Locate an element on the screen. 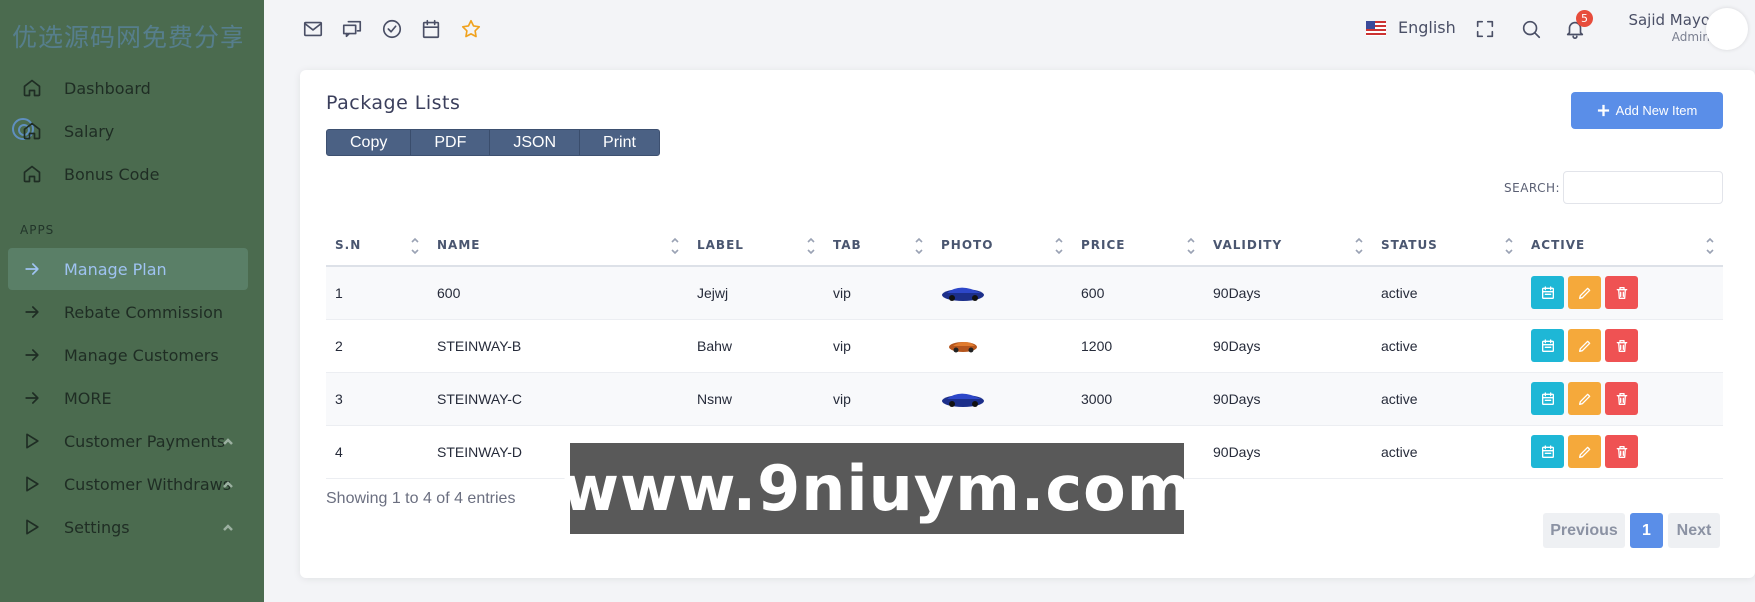 Image resolution: width=1755 pixels, height=602 pixels. sidebar-item-customer-withdraws: Customer Withdraws is located at coordinates (128, 484).